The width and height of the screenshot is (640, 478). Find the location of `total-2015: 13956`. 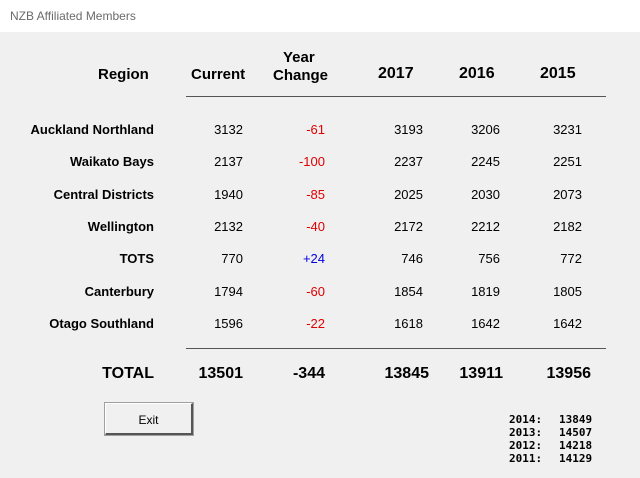

total-2015: 13956 is located at coordinates (569, 373).